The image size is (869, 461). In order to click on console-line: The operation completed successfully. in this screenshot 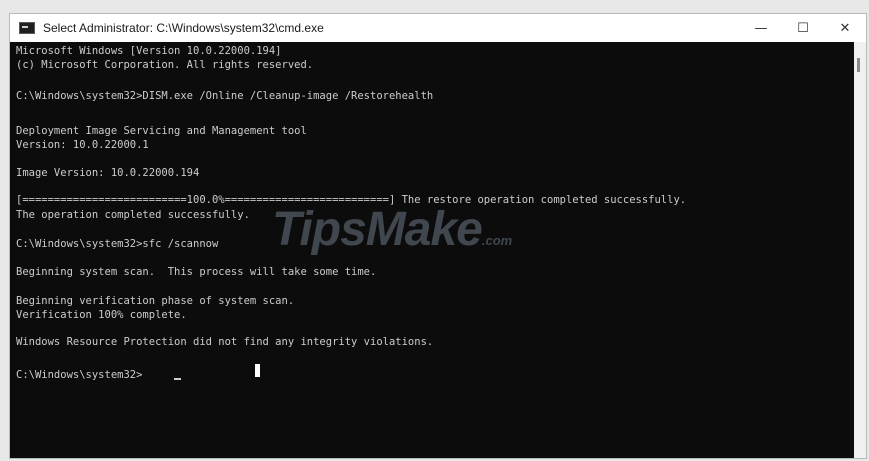, I will do `click(133, 215)`.